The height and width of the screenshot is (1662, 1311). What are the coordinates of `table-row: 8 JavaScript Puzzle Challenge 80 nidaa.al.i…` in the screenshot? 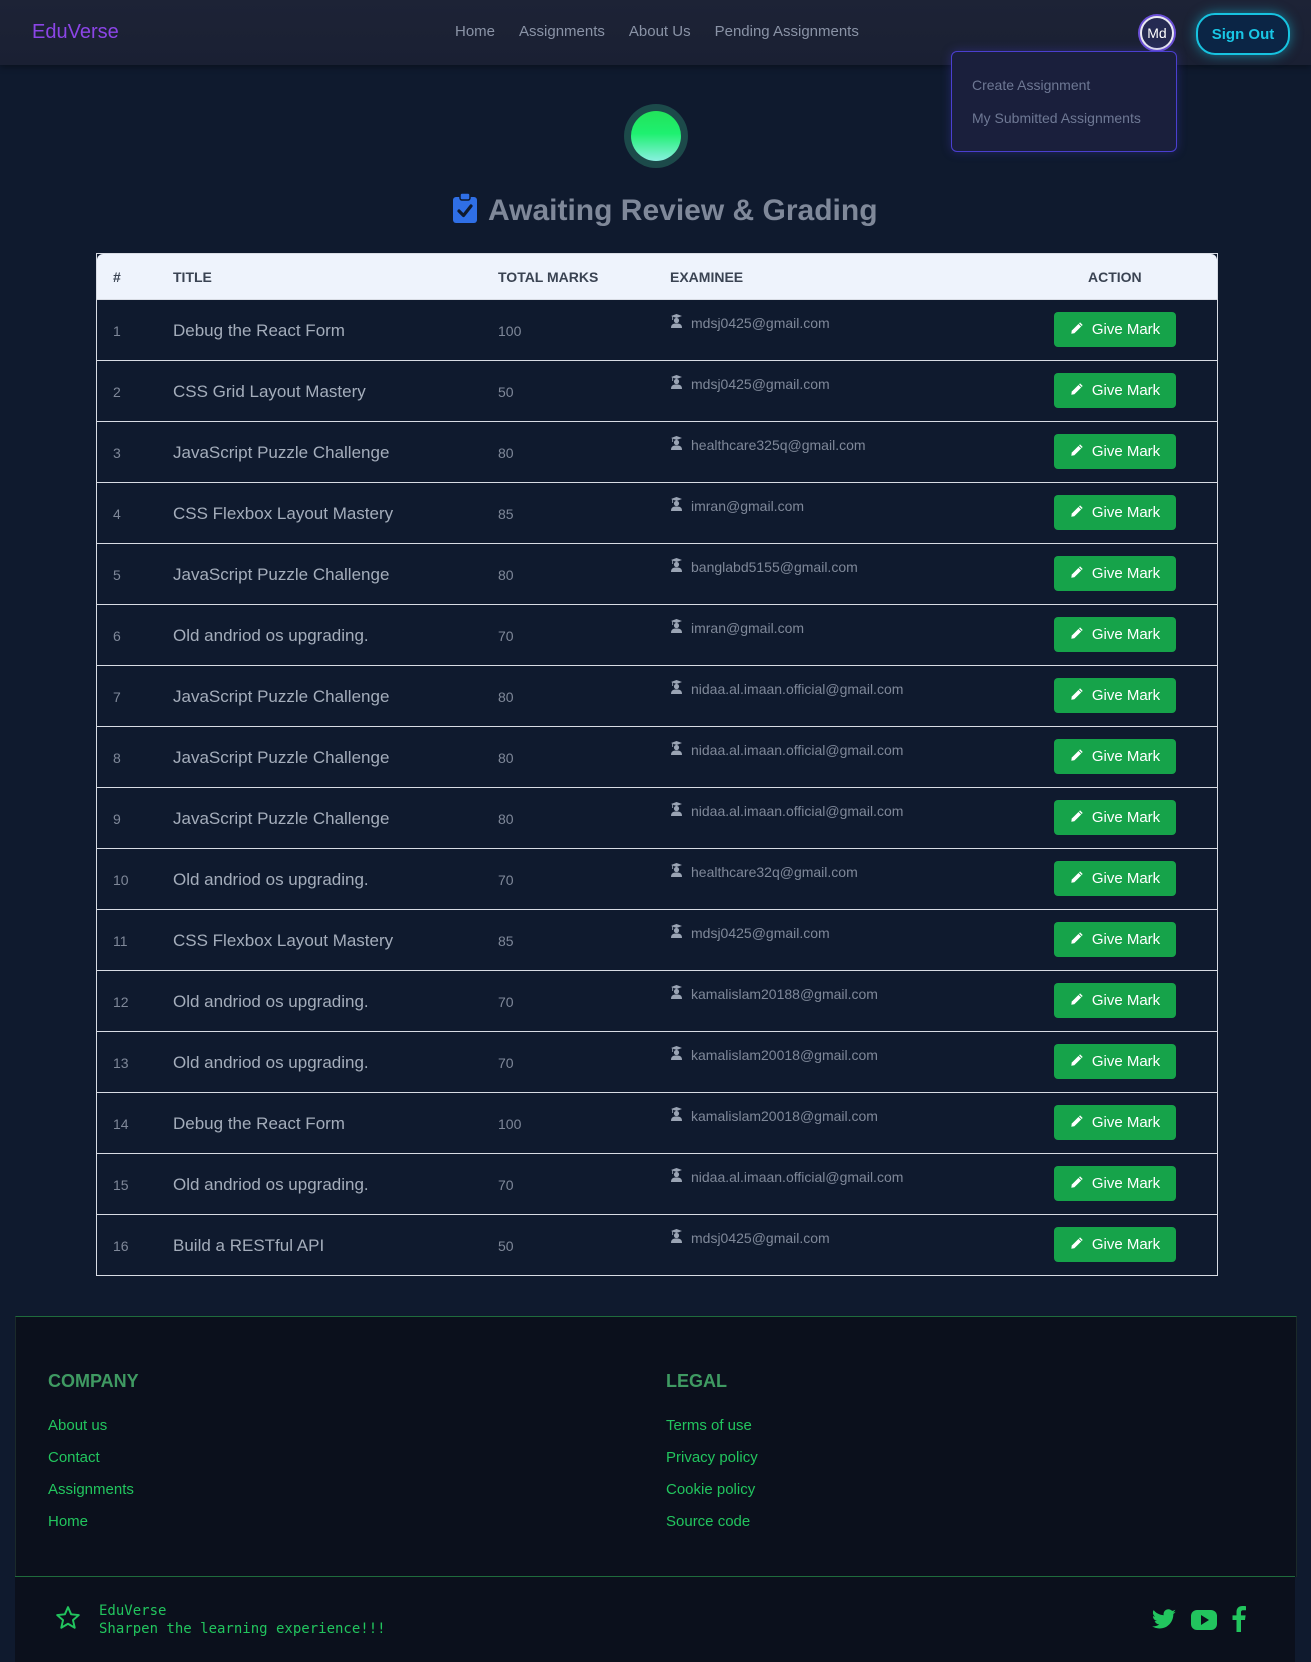 It's located at (657, 757).